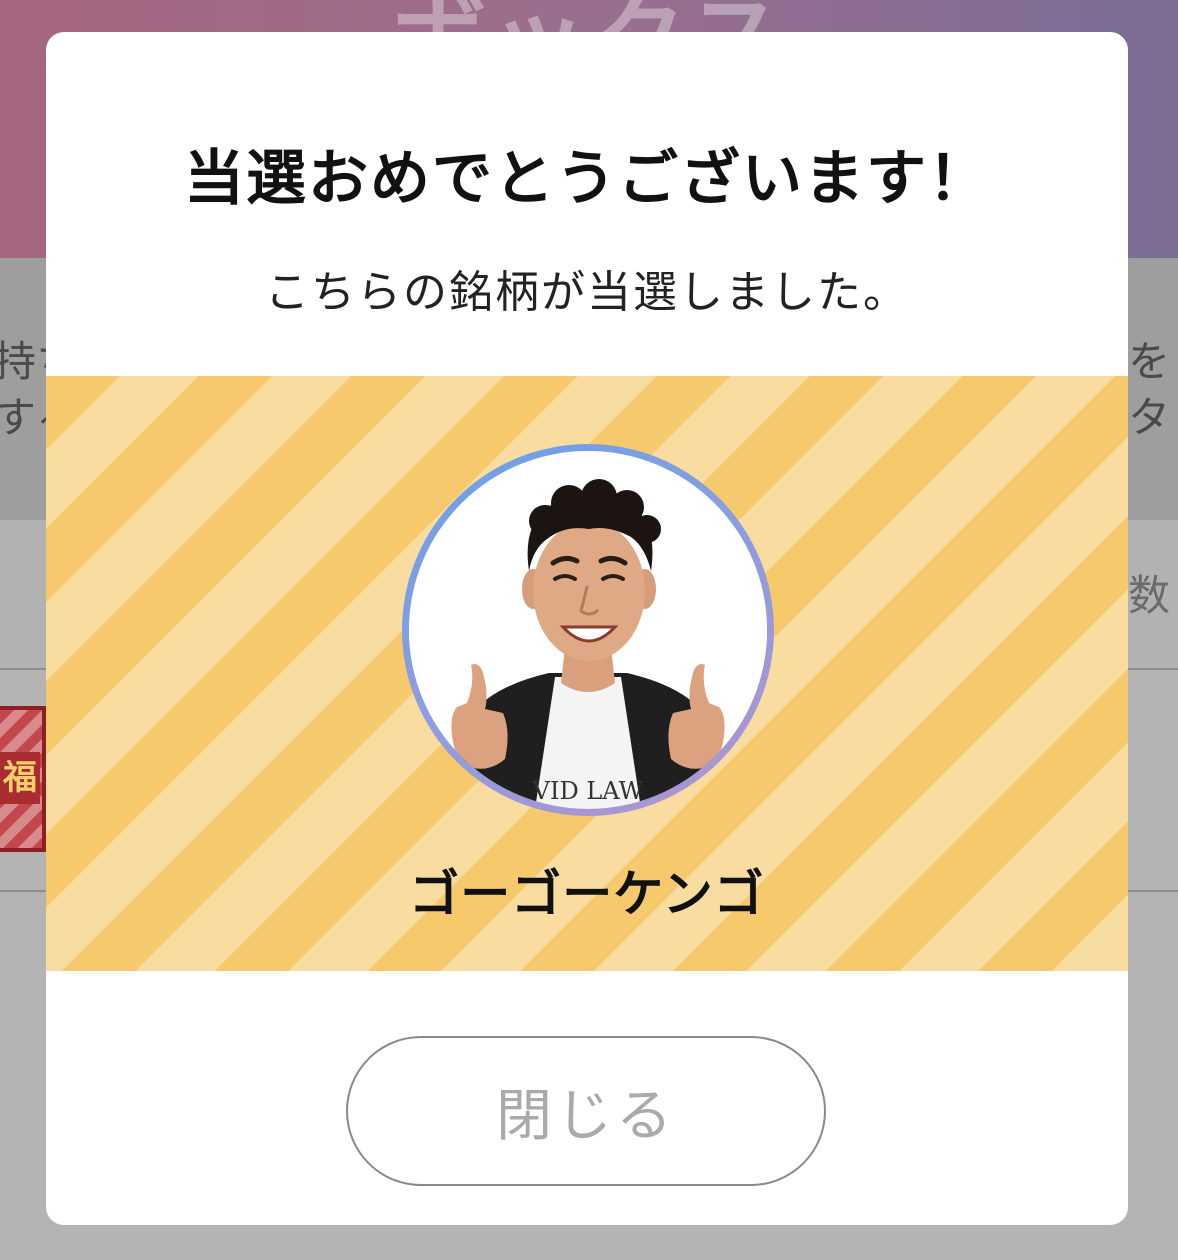 Image resolution: width=1178 pixels, height=1260 pixels. Describe the element at coordinates (587, 894) in the screenshot. I see `winner-name: ゴーゴーケンゴ` at that location.